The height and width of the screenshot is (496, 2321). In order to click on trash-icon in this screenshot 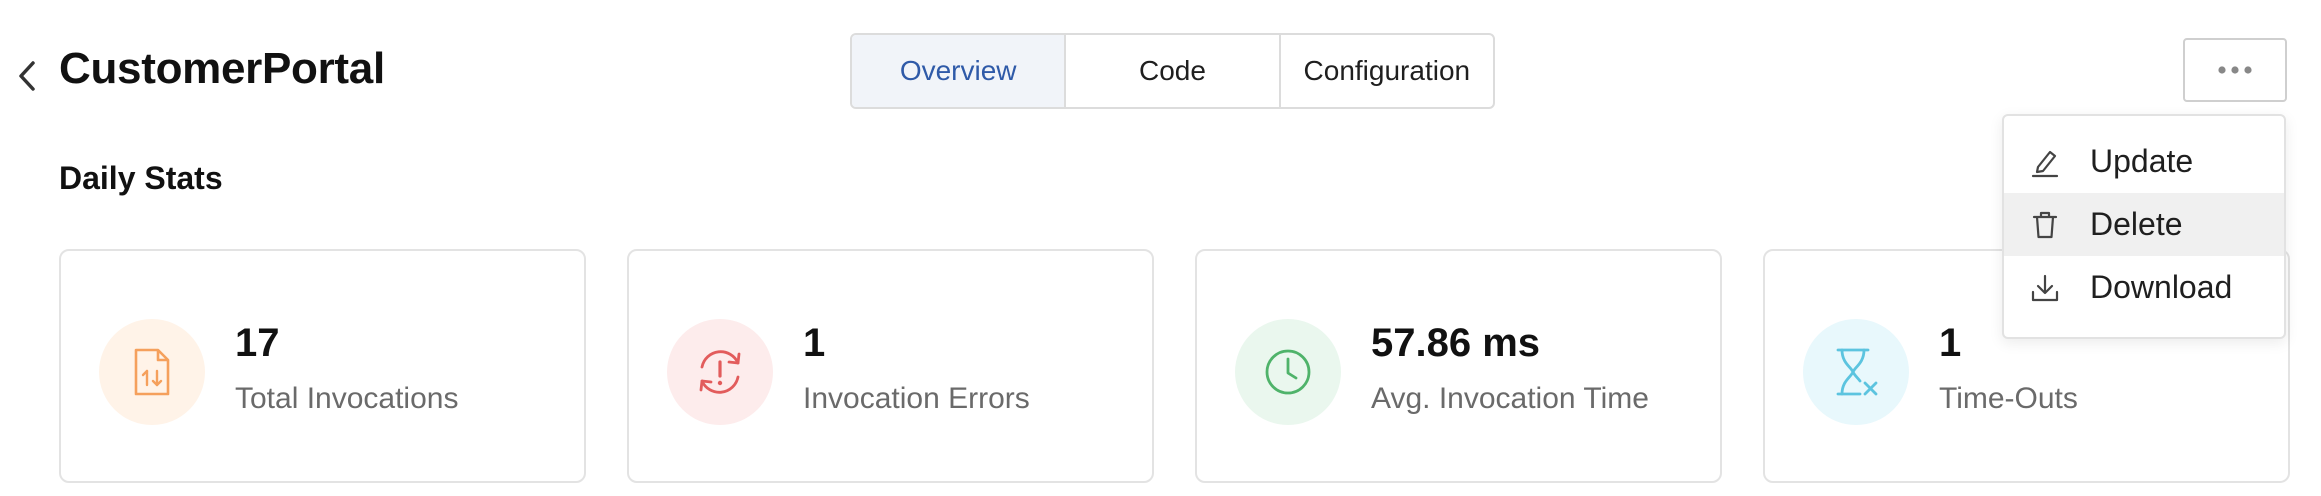, I will do `click(2045, 225)`.